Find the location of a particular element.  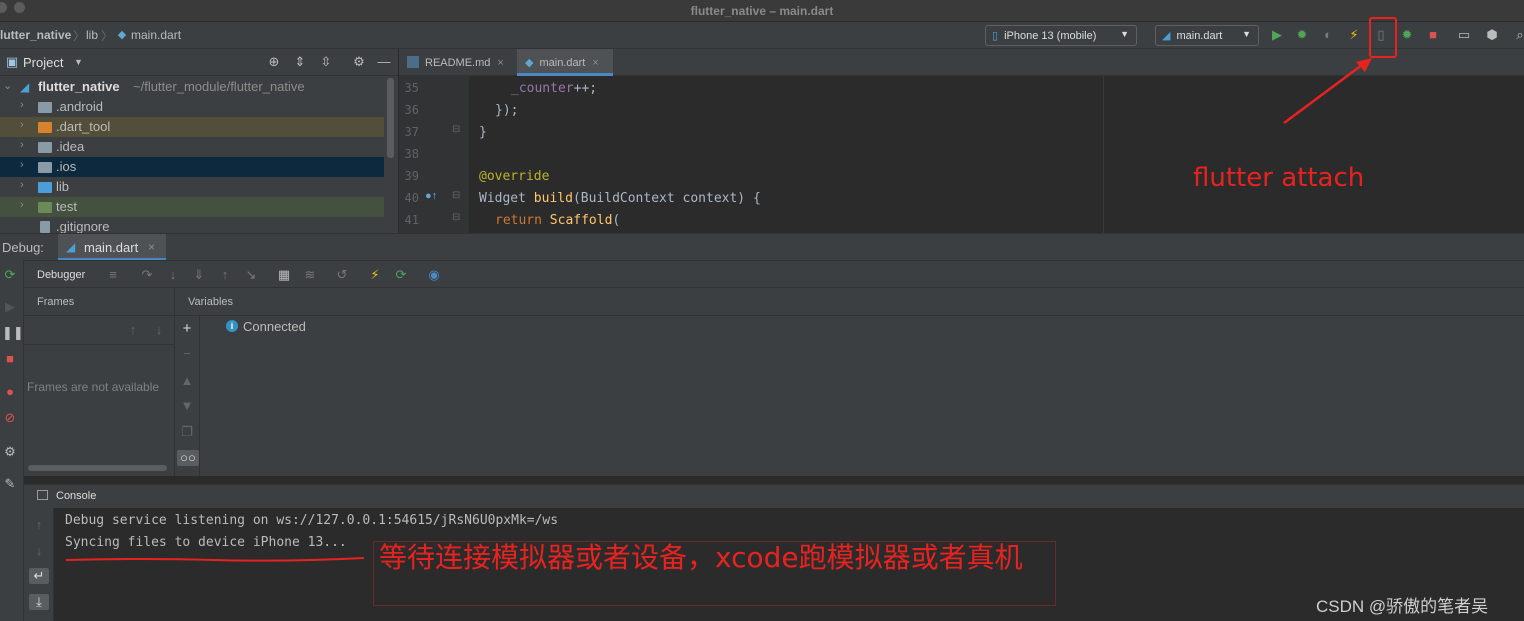

hide-icon: — is located at coordinates (384, 62).